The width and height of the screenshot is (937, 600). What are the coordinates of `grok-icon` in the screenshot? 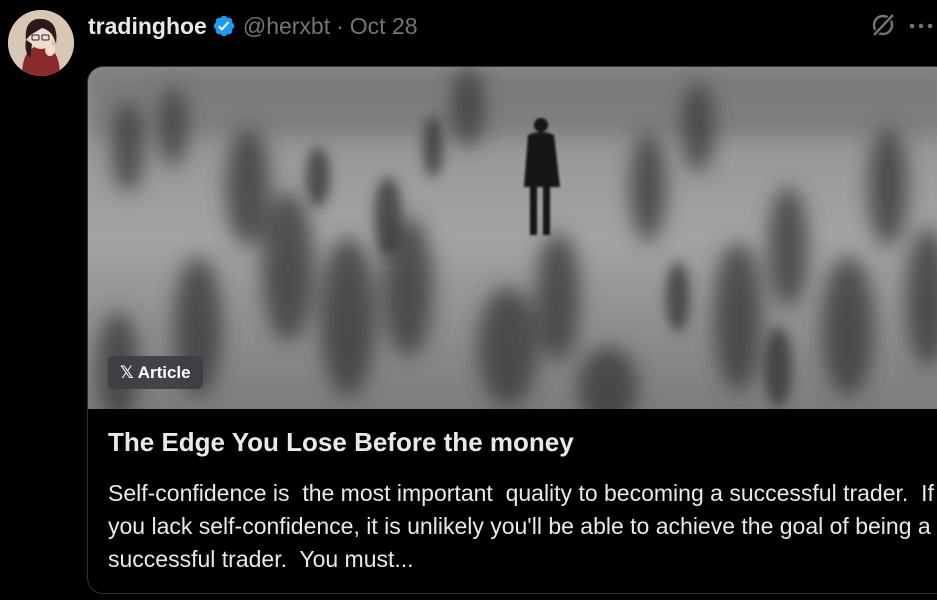 It's located at (883, 27).